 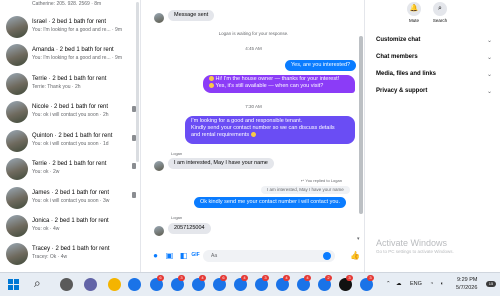 I want to click on wifi-icon: ◔, so click(x=431, y=284).